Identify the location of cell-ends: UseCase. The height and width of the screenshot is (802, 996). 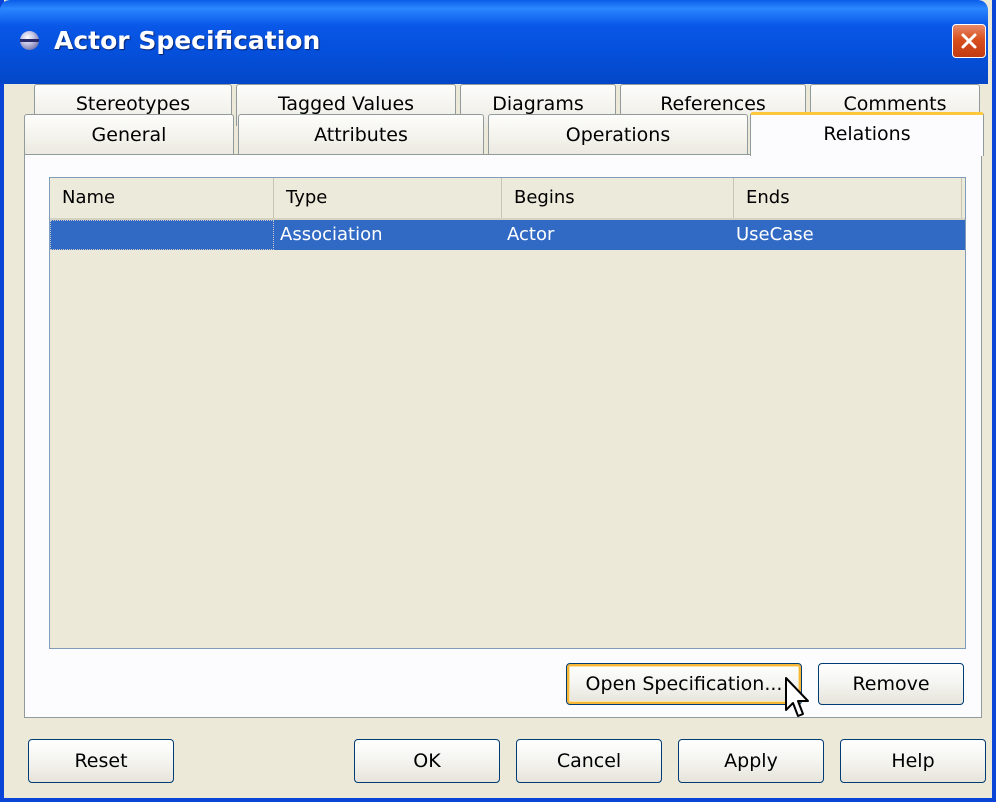
(775, 234).